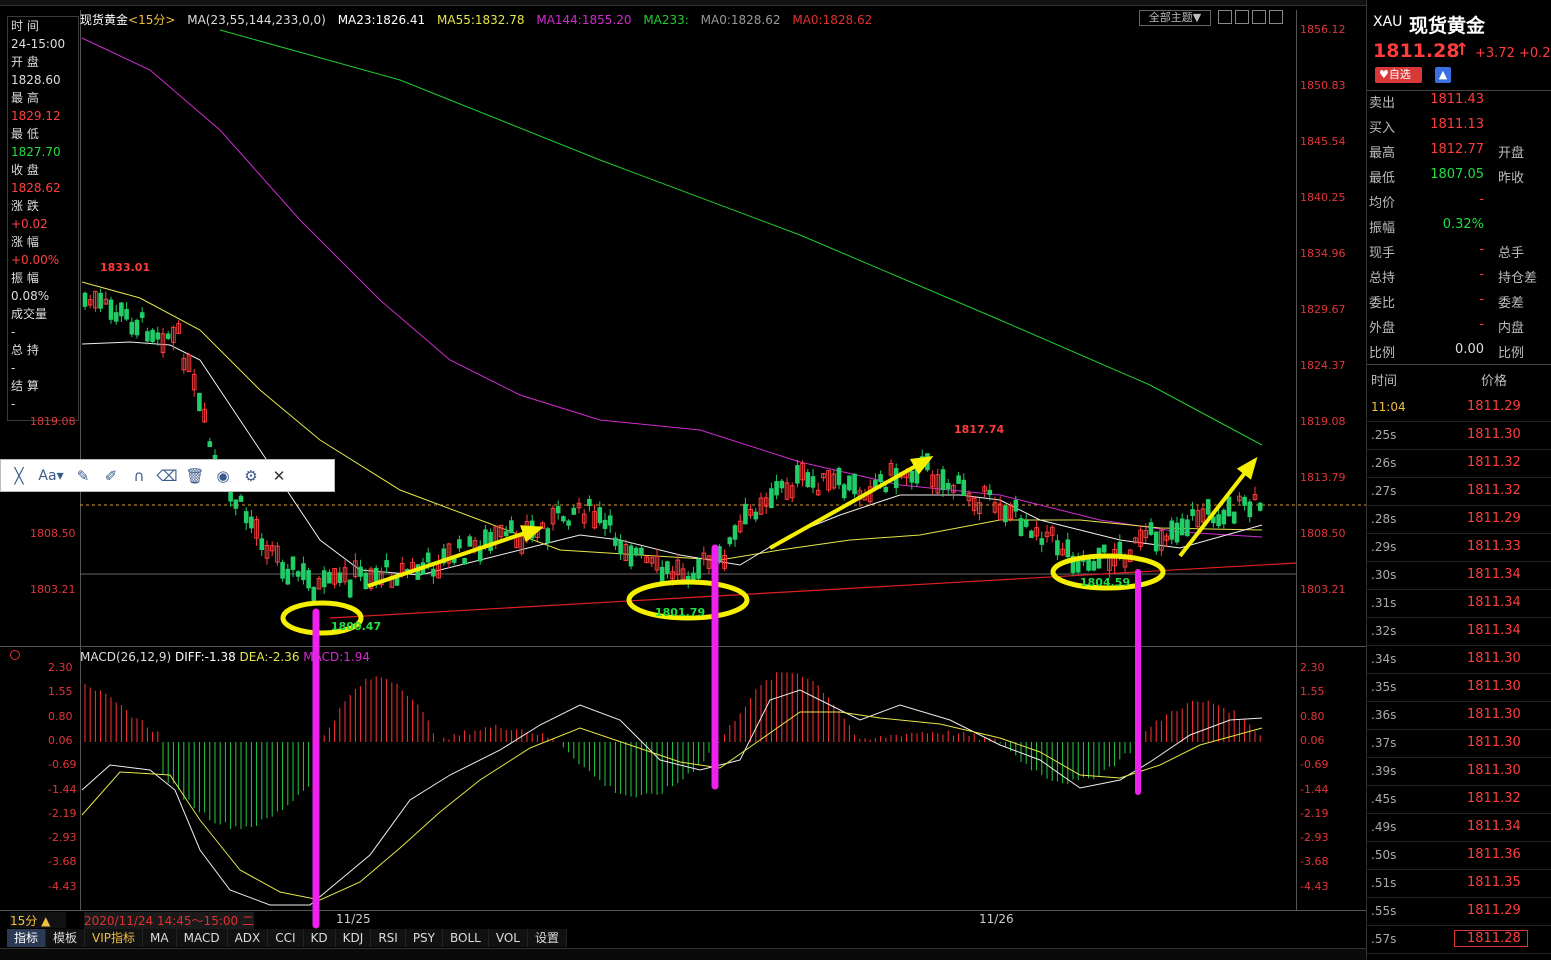 The height and width of the screenshot is (960, 1551). What do you see at coordinates (1494, 854) in the screenshot?
I see `tick-price: 1811.36` at bounding box center [1494, 854].